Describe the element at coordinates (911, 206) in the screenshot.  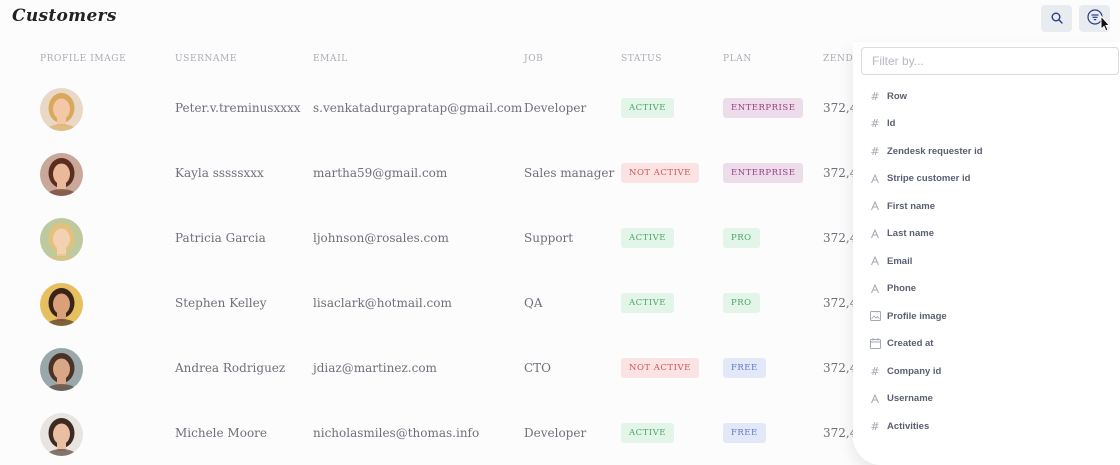
I see `filter-option-label: First name` at that location.